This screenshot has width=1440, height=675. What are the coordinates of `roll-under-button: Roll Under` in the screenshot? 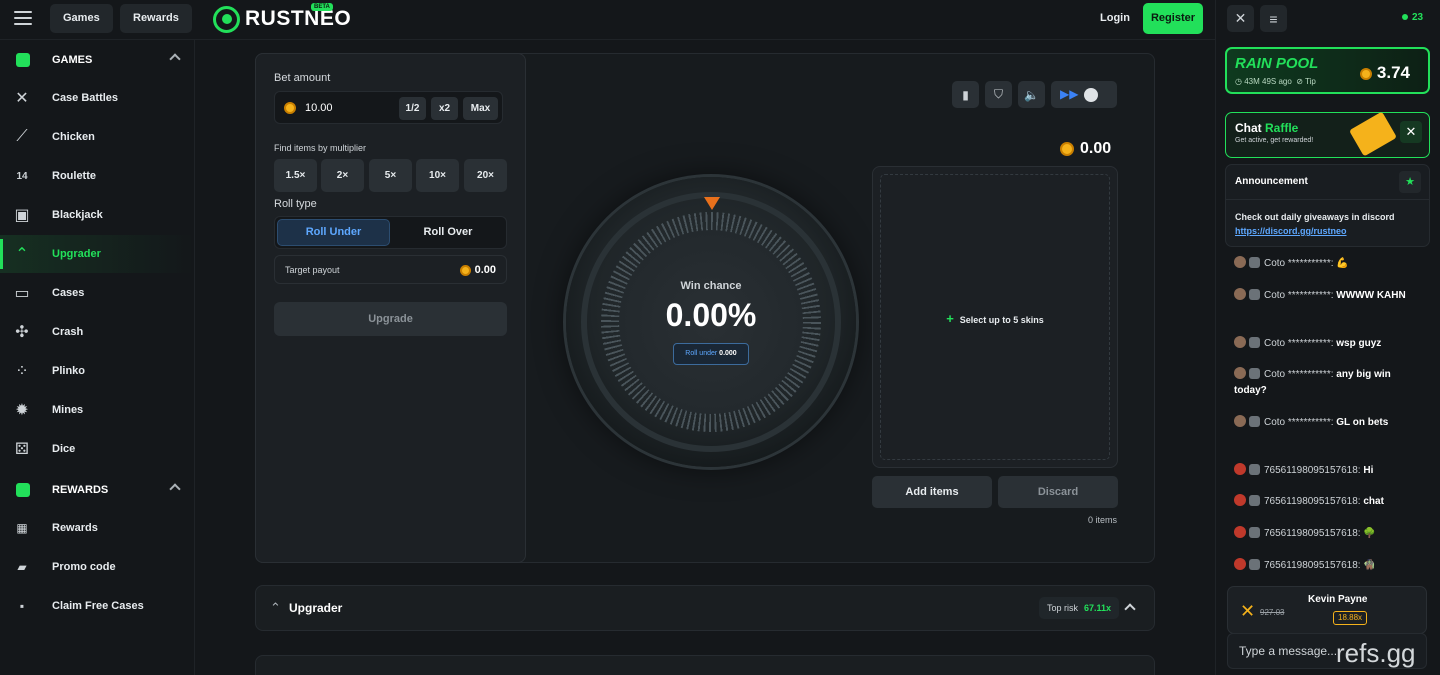 It's located at (333, 232).